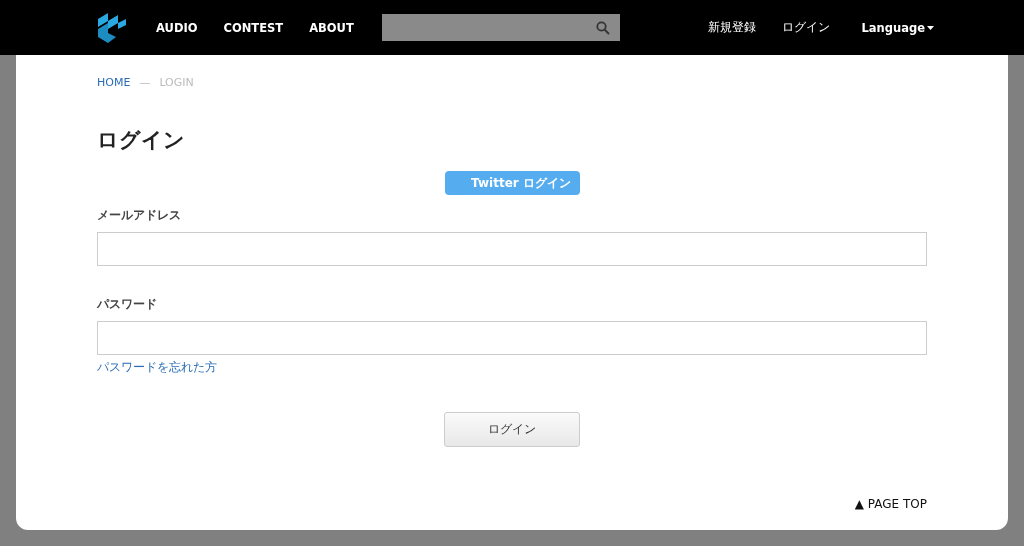 Image resolution: width=1024 pixels, height=546 pixels. Describe the element at coordinates (176, 82) in the screenshot. I see `breadcrumb-current: LOGIN` at that location.